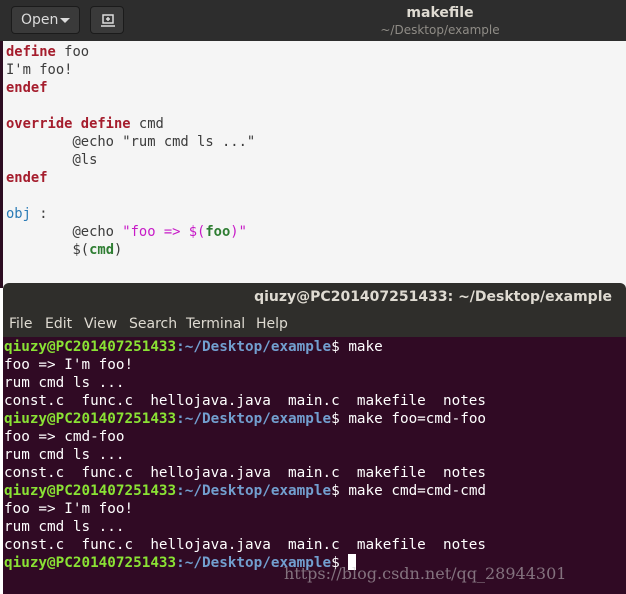  What do you see at coordinates (18, 214) in the screenshot?
I see `make-target: obj` at bounding box center [18, 214].